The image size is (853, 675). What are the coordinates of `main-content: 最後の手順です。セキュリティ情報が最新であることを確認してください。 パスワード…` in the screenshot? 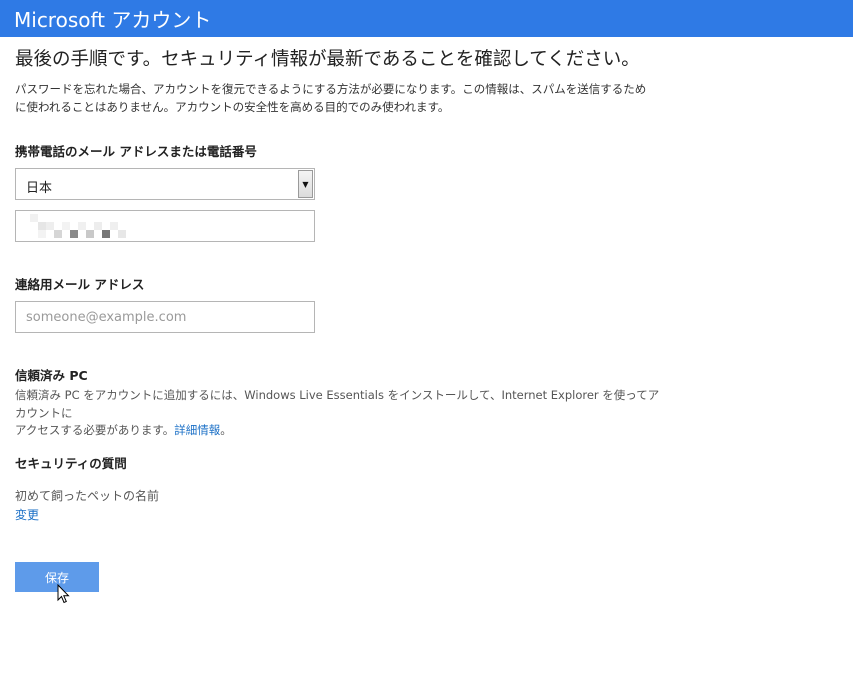 It's located at (426, 81).